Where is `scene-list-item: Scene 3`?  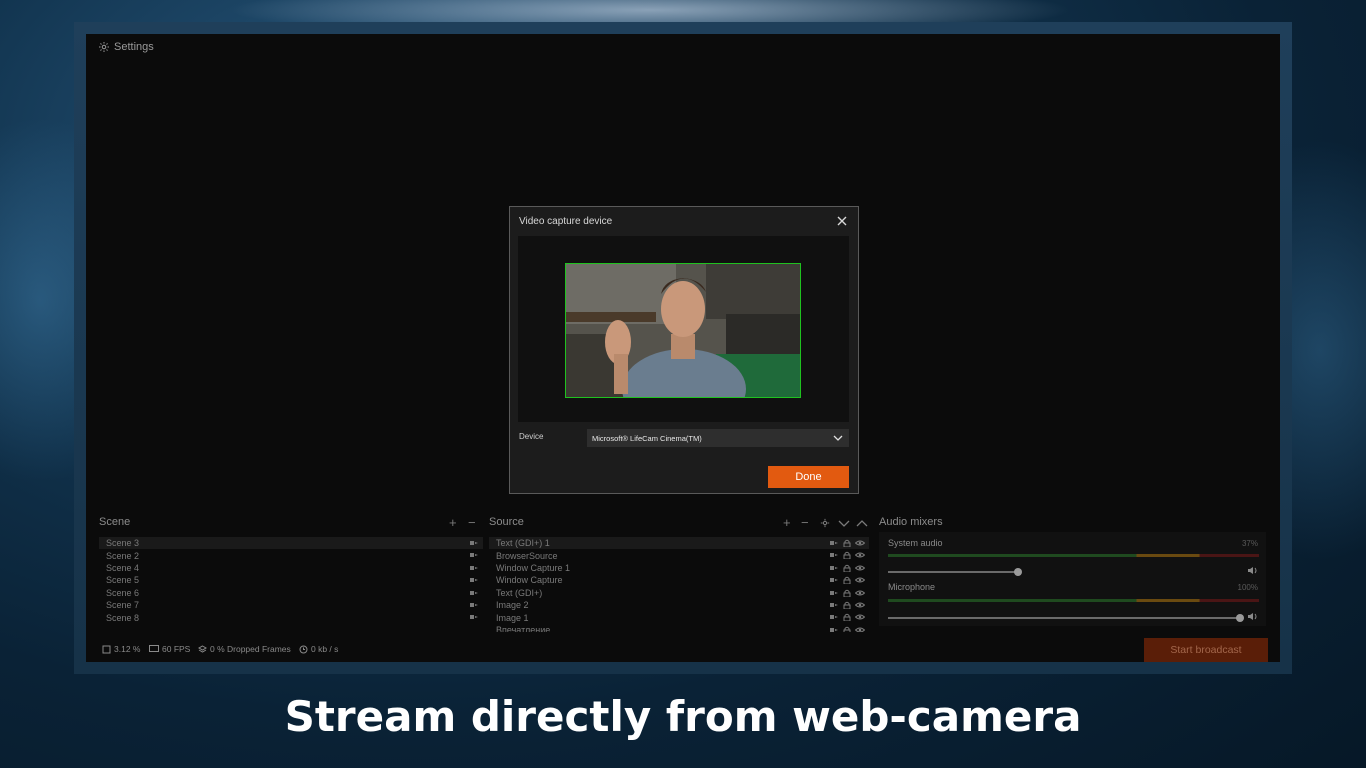
scene-list-item: Scene 3 is located at coordinates (291, 543).